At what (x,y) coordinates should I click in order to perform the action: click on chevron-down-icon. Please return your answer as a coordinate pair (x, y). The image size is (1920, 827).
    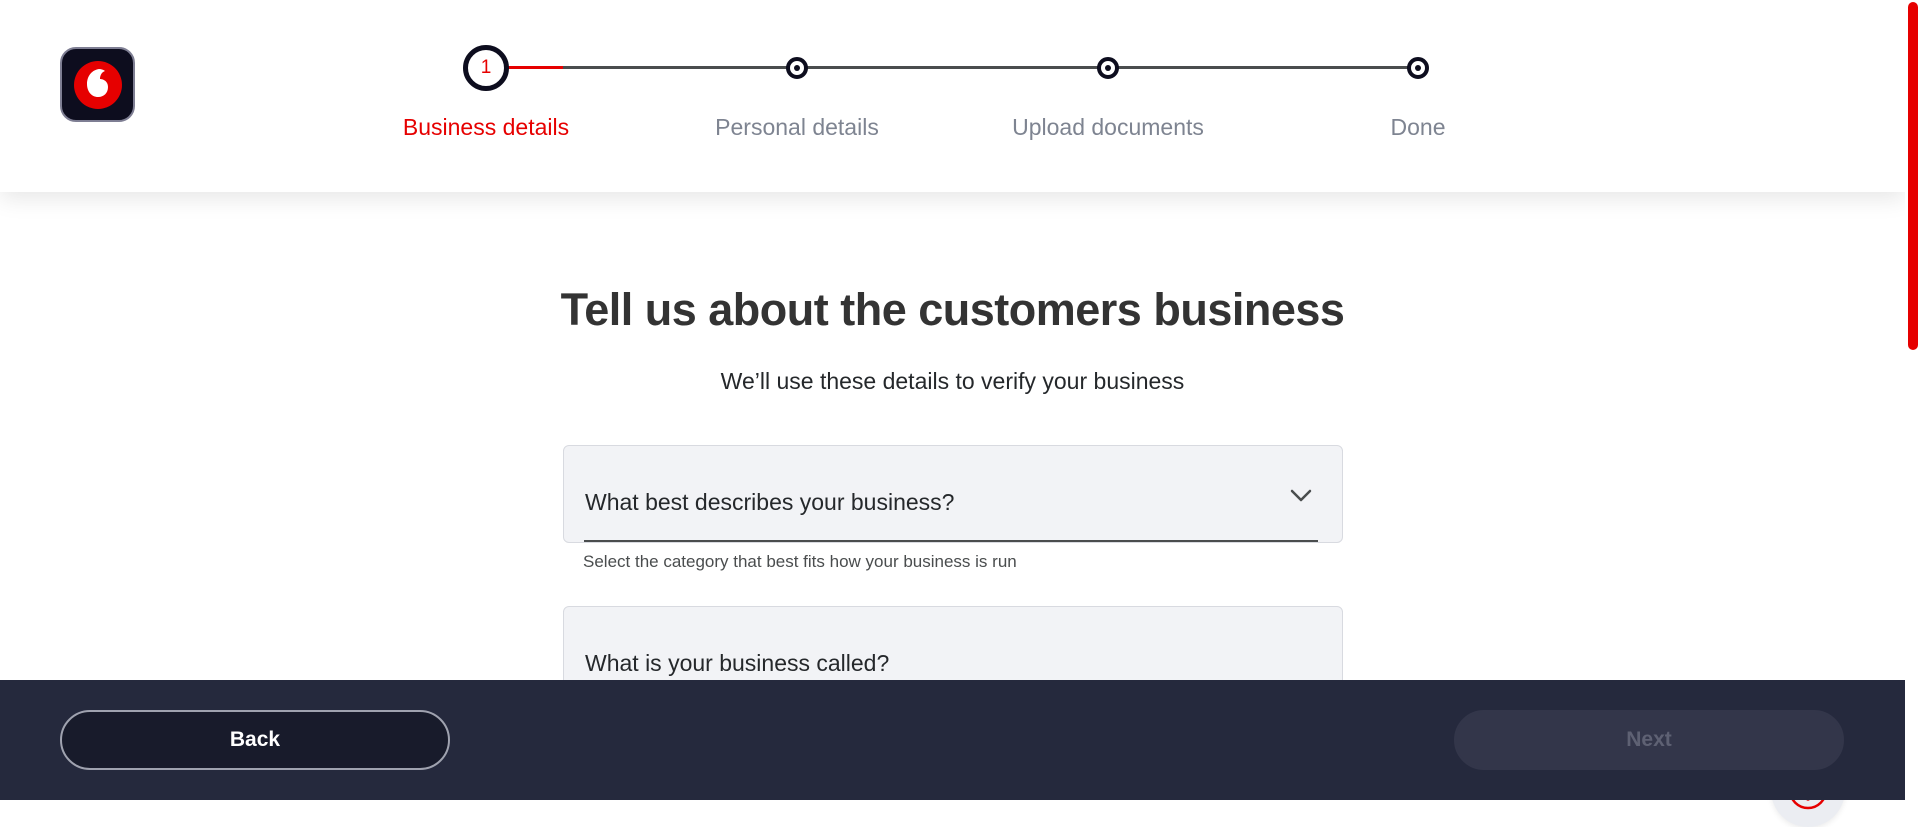
    Looking at the image, I should click on (1301, 495).